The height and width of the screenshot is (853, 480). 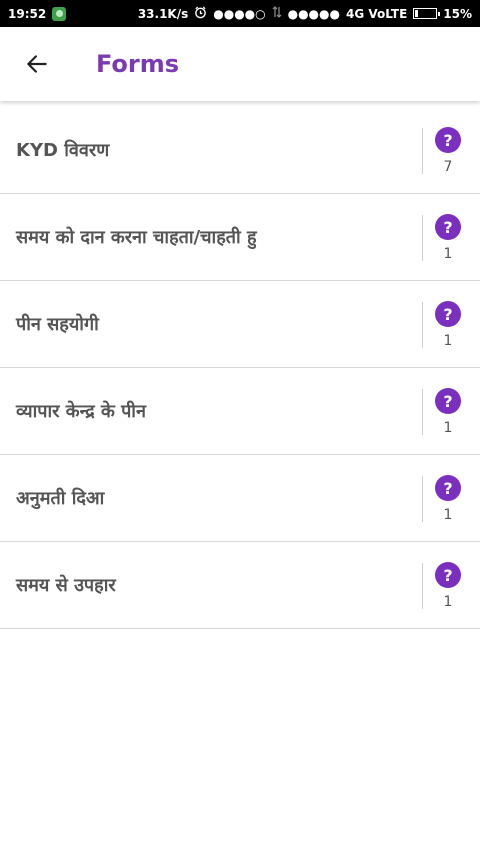 I want to click on notification-icon, so click(x=59, y=13).